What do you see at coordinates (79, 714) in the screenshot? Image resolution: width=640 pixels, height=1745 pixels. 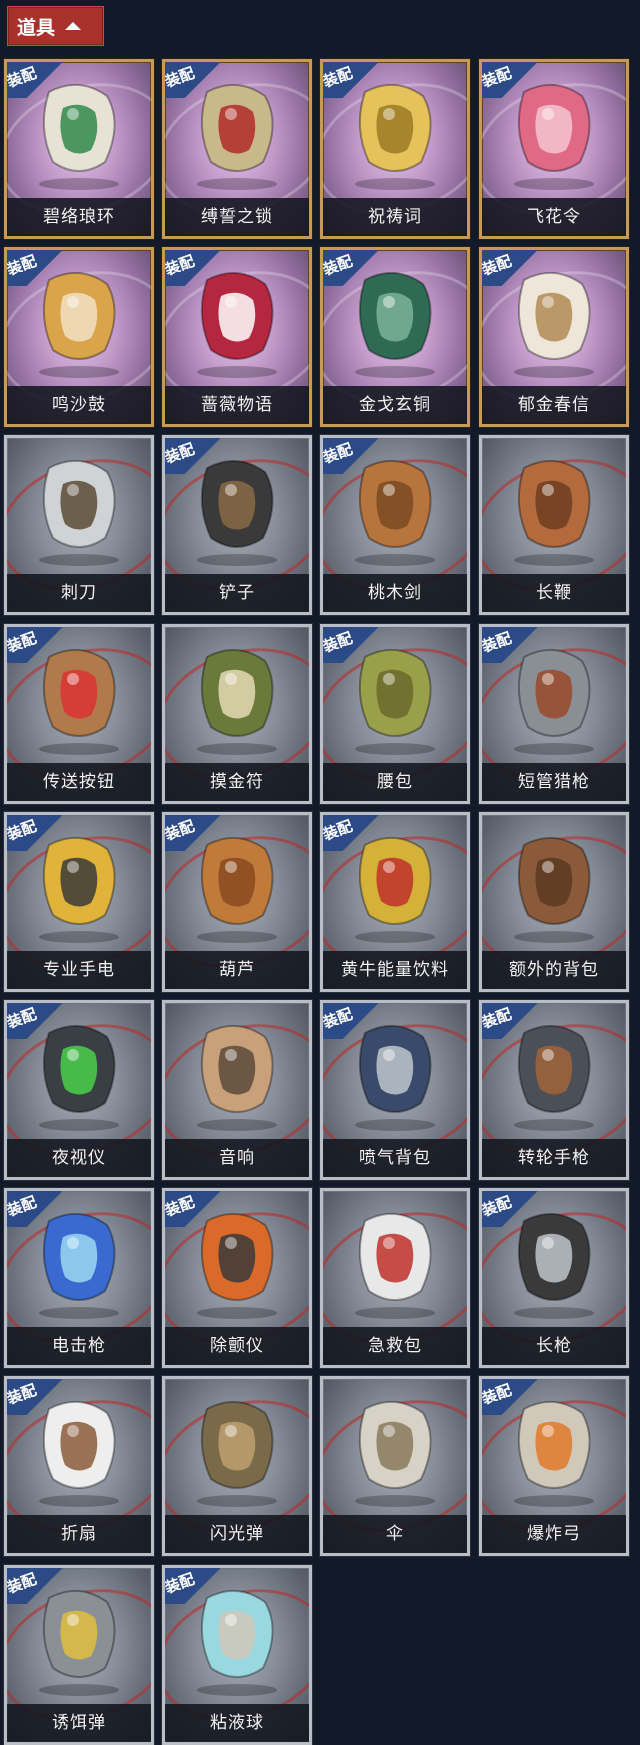 I see `item-card: 装配 传送按钮` at bounding box center [79, 714].